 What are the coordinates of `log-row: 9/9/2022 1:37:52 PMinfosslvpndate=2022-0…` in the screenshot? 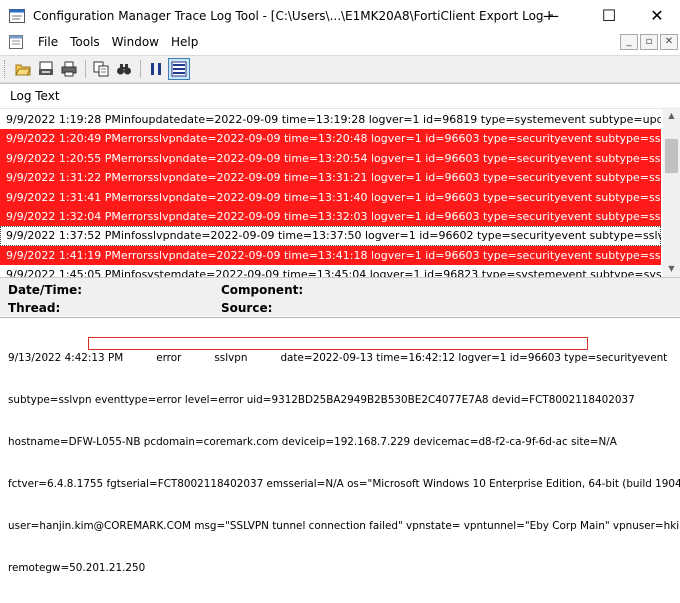 It's located at (330, 236).